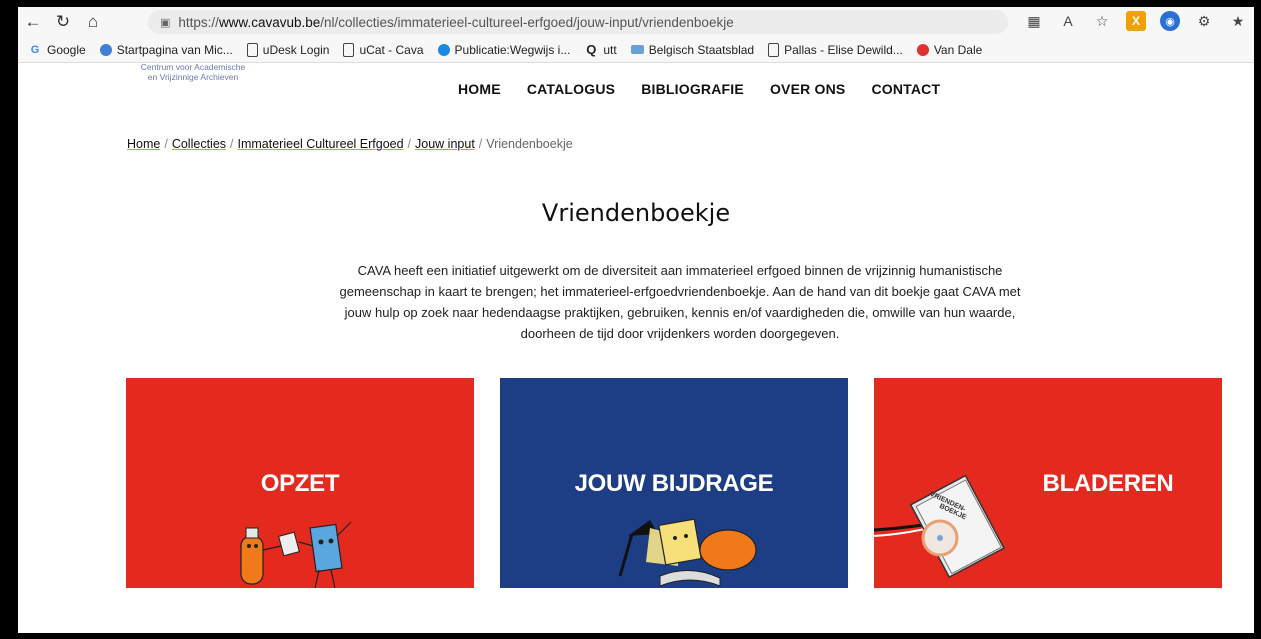 The height and width of the screenshot is (639, 1261). I want to click on apps-grid-icon: ▦, so click(1034, 21).